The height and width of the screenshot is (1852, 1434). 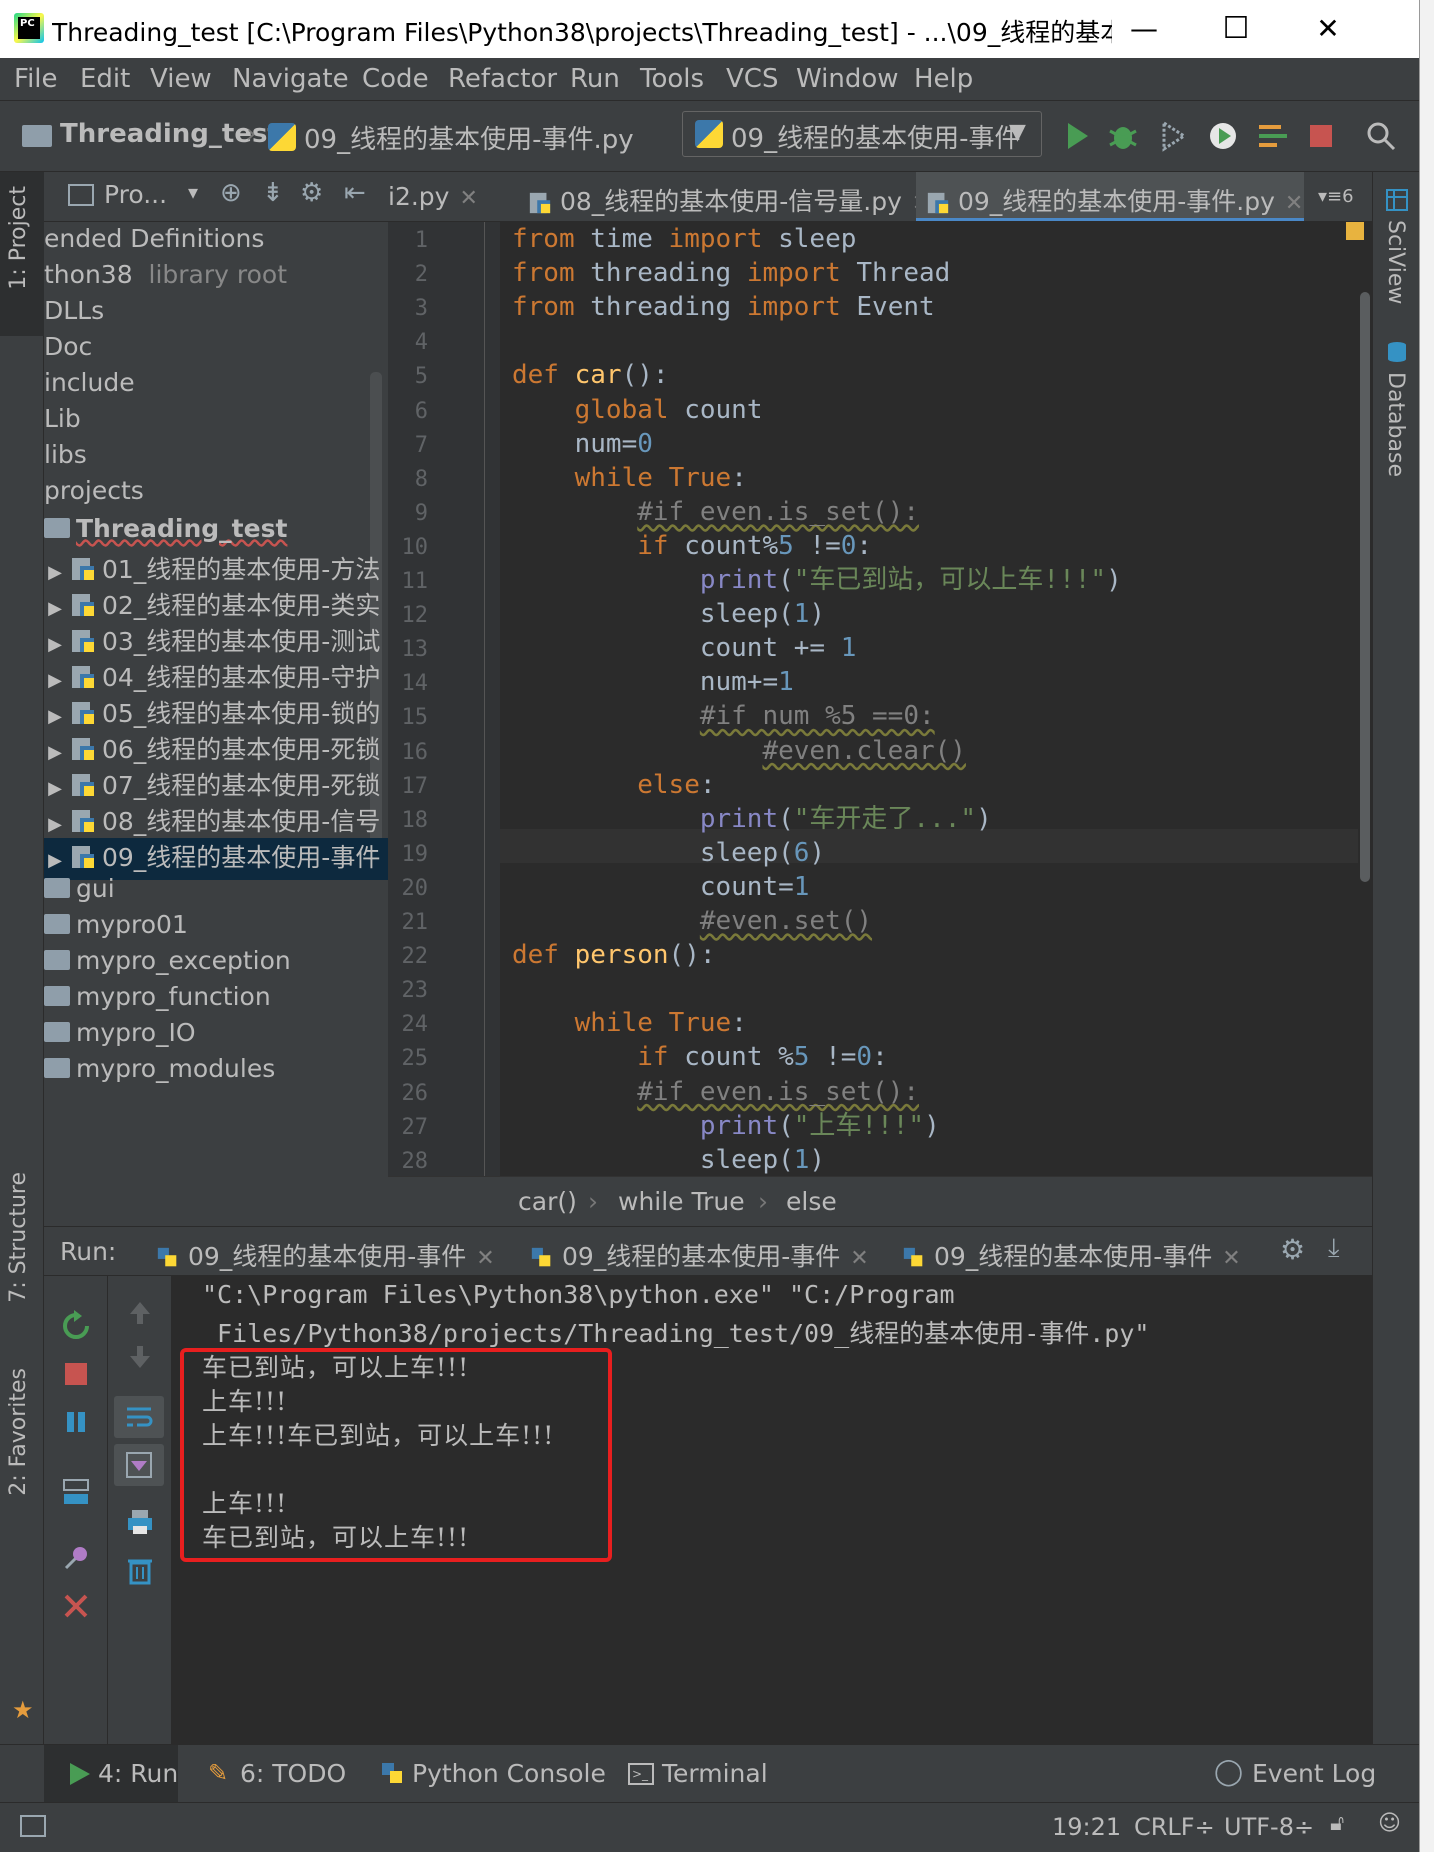 What do you see at coordinates (415, 854) in the screenshot?
I see `line-number: 19` at bounding box center [415, 854].